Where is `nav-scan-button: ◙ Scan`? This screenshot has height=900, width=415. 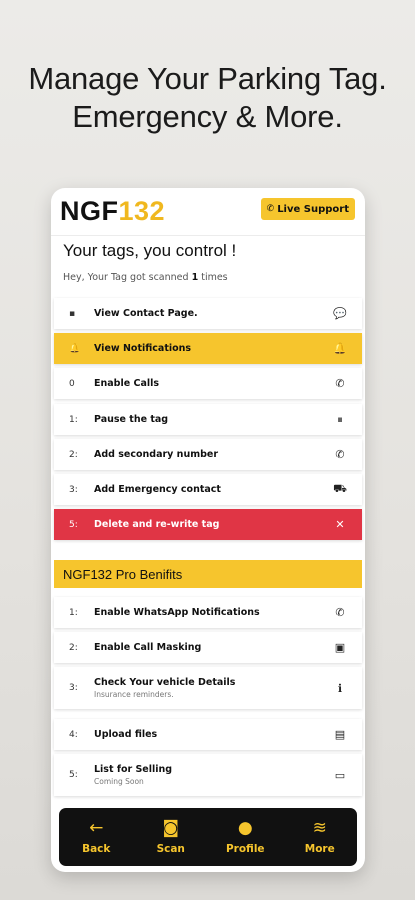
nav-scan-button: ◙ Scan is located at coordinates (171, 837).